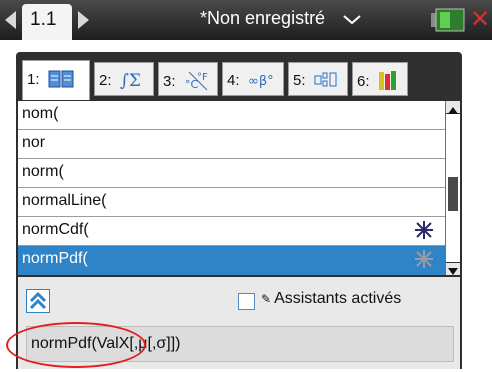  What do you see at coordinates (231, 115) in the screenshot?
I see `list-item: nom(` at bounding box center [231, 115].